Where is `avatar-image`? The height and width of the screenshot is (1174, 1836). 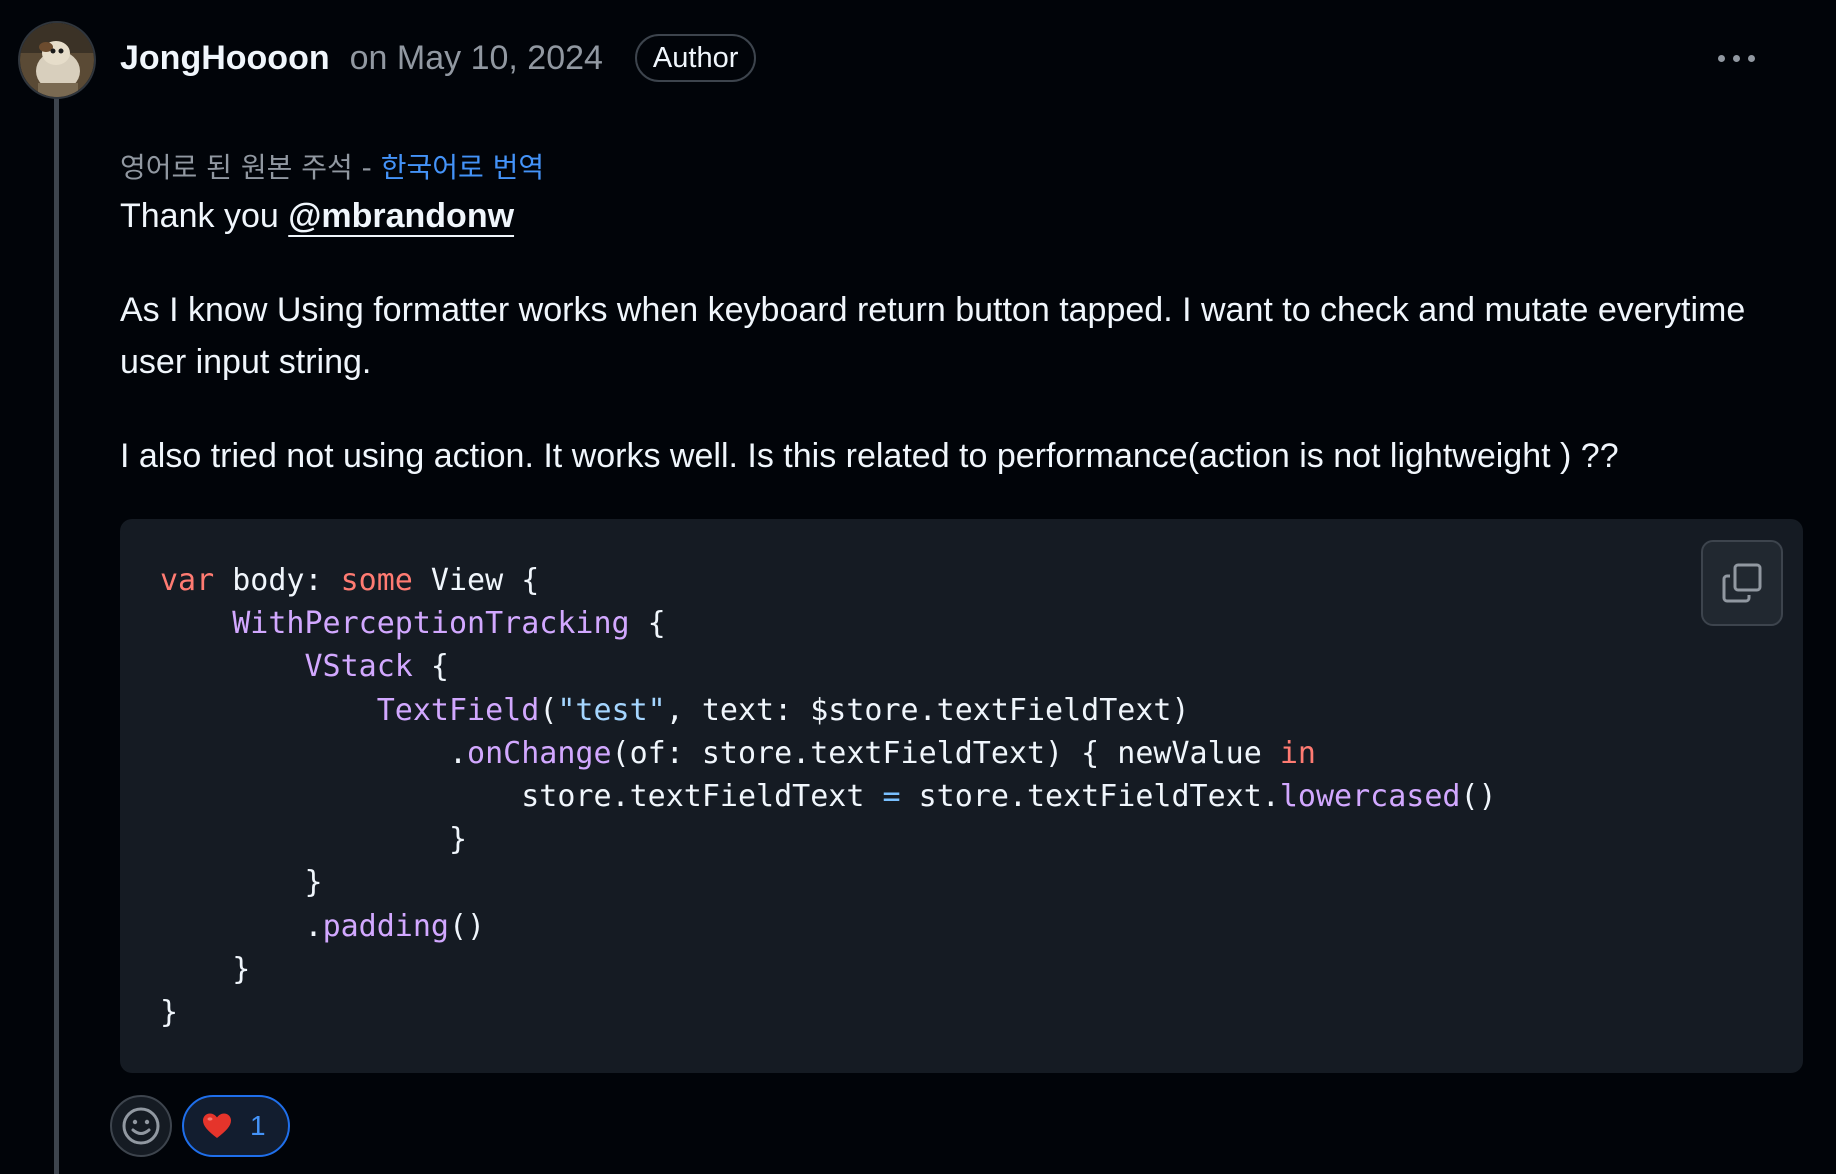
avatar-image is located at coordinates (57, 60).